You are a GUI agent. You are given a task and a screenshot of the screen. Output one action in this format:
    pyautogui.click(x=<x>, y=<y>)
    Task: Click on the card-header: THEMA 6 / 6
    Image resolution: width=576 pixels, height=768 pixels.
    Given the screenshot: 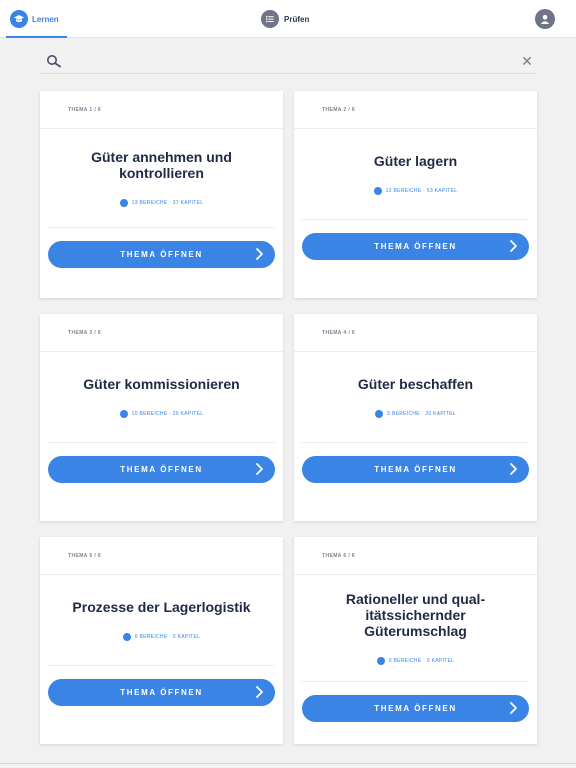 What is the action you would take?
    pyautogui.click(x=415, y=556)
    